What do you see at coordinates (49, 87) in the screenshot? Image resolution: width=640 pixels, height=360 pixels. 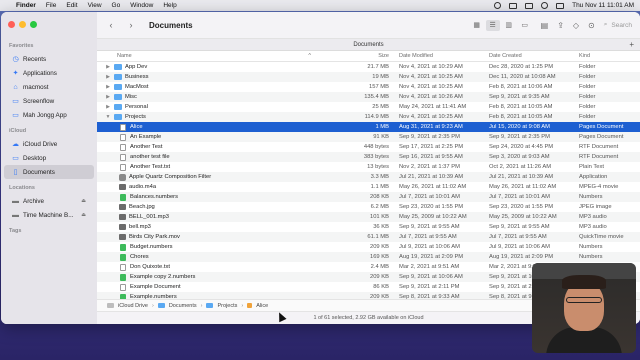 I see `sidebar-item-macmost: ⌂ macmost` at bounding box center [49, 87].